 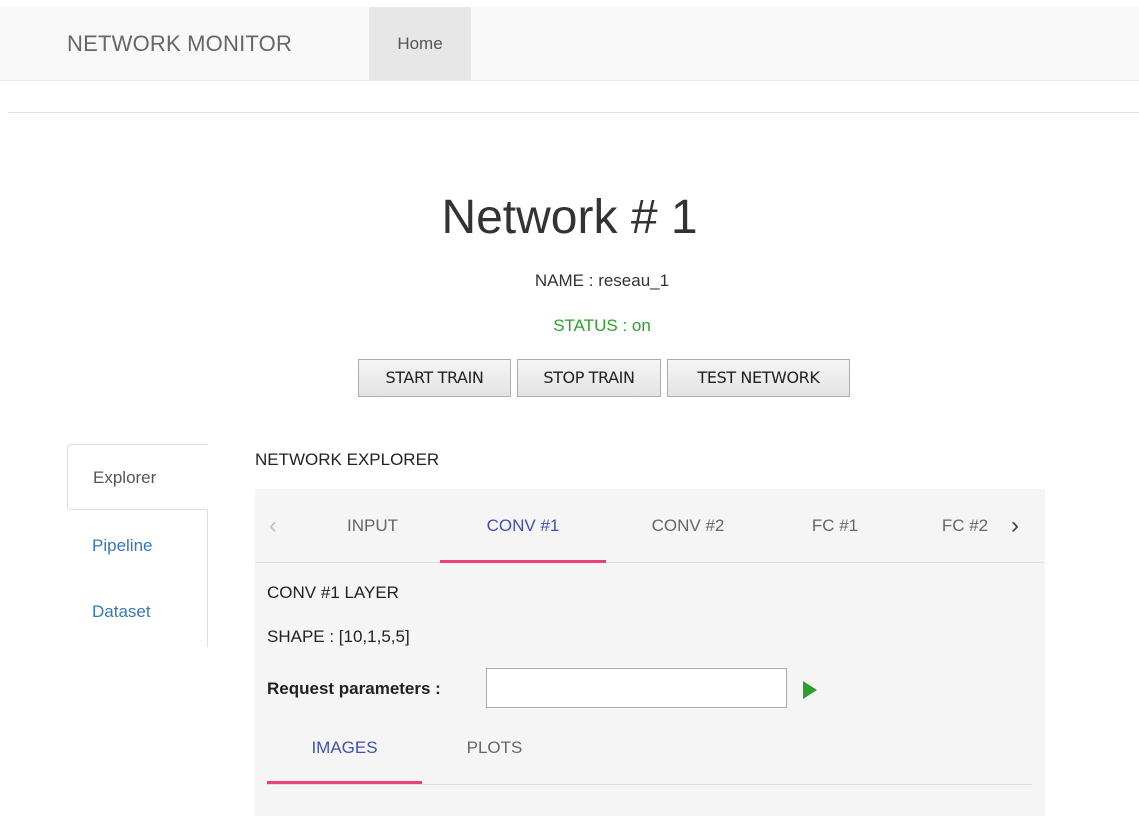 I want to click on brand-title: NETWORK MONITOR, so click(x=179, y=44).